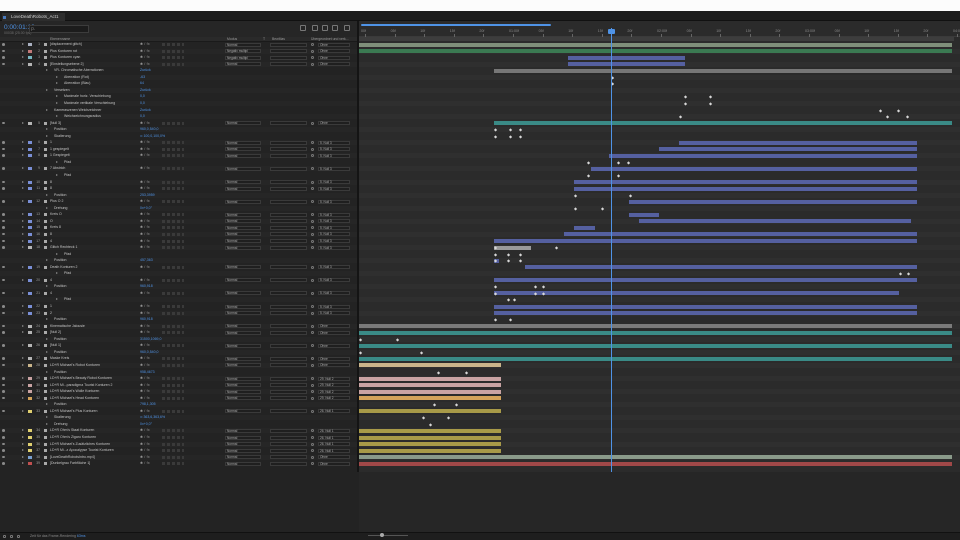 This screenshot has height=540, width=960. I want to click on parent-dropdown: 29. Null 2, so click(334, 385).